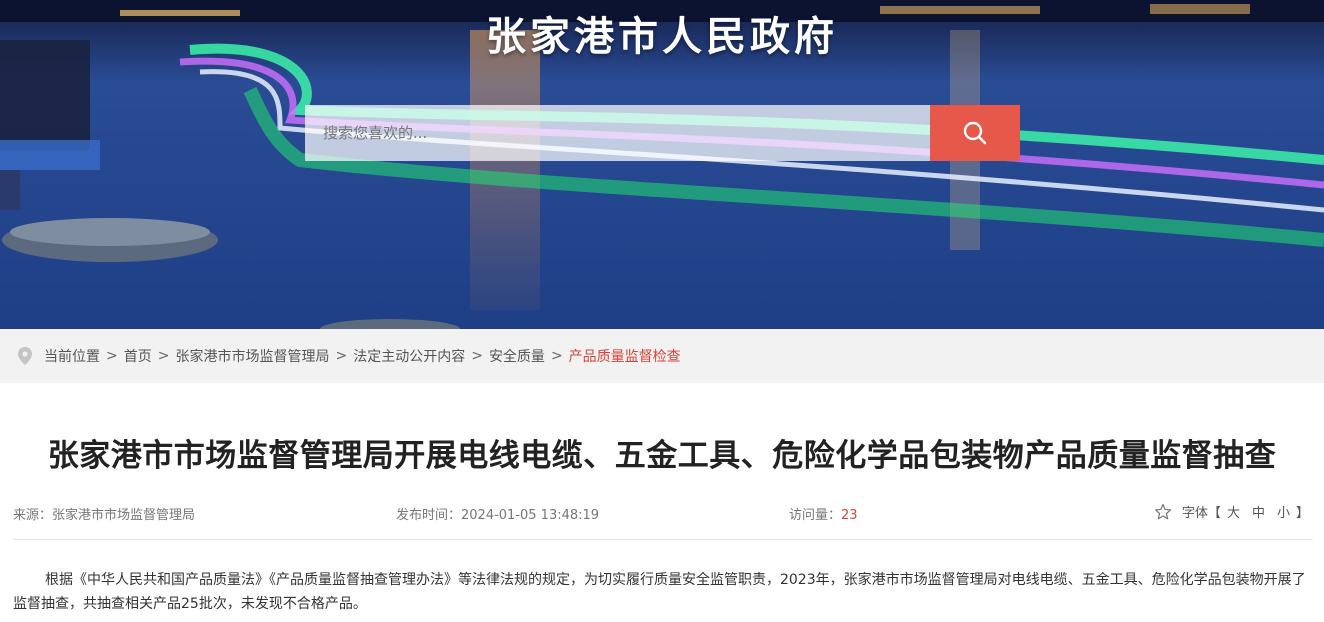  I want to click on location-pin-icon, so click(25, 356).